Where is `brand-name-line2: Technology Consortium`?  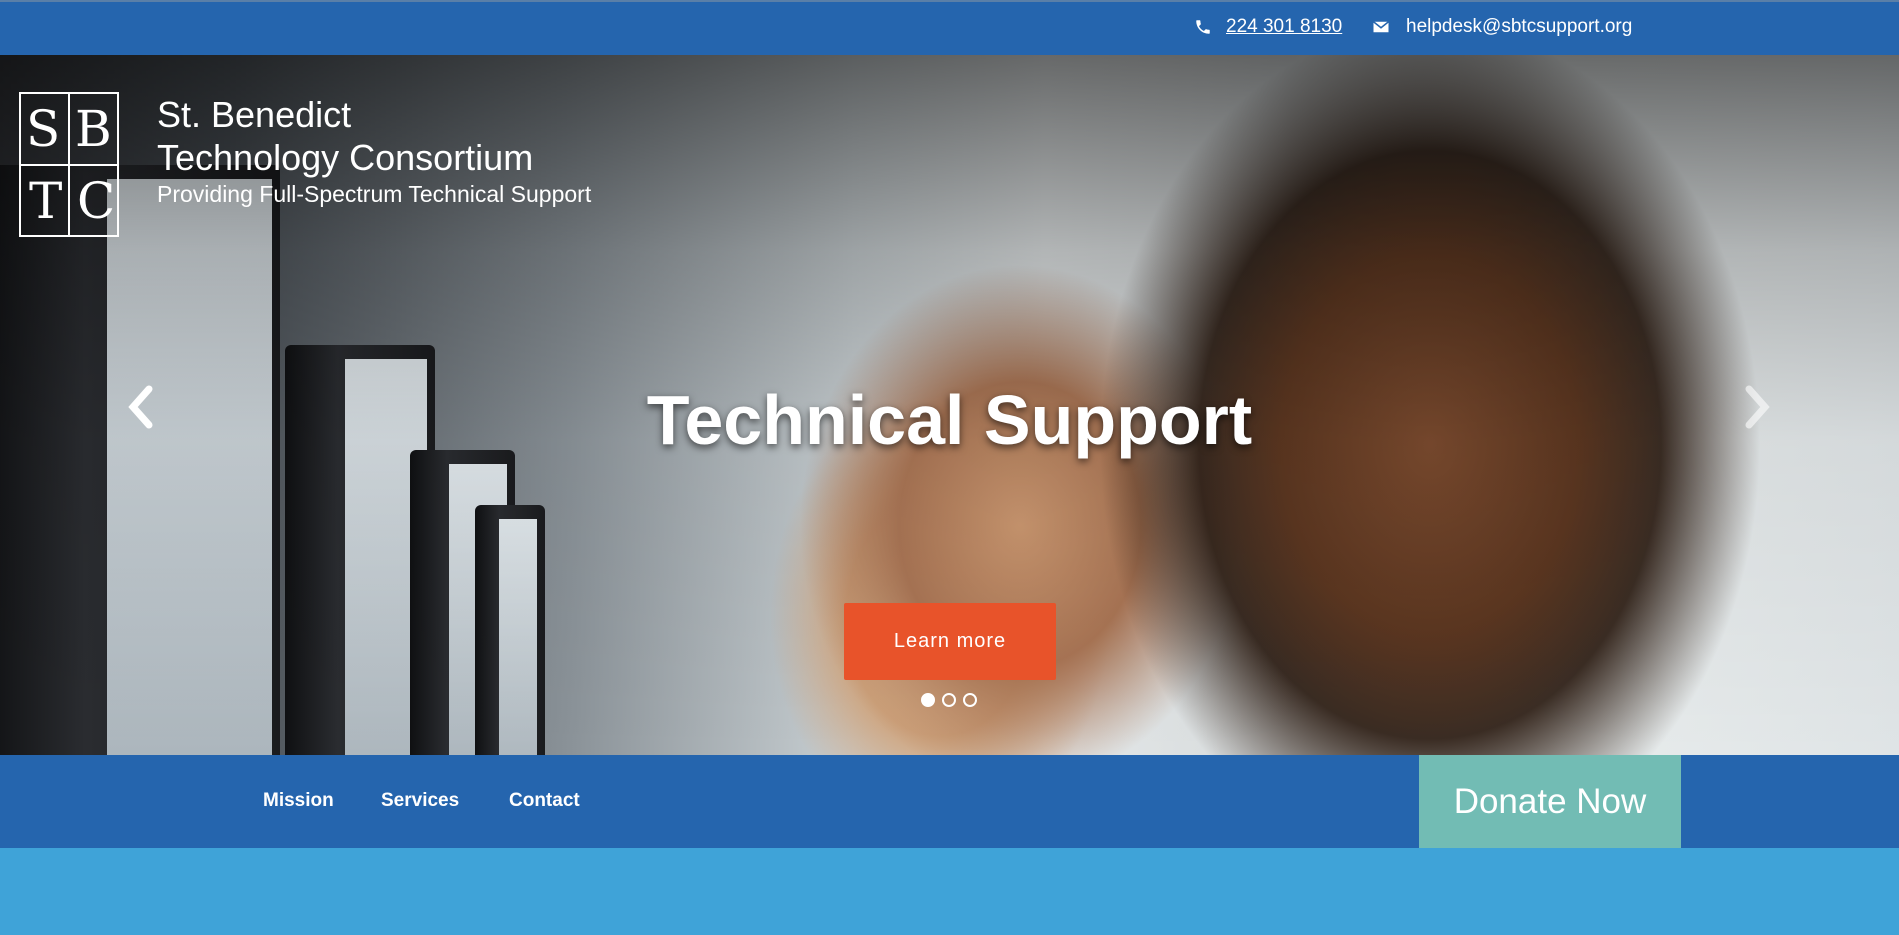
brand-name-line2: Technology Consortium is located at coordinates (345, 157).